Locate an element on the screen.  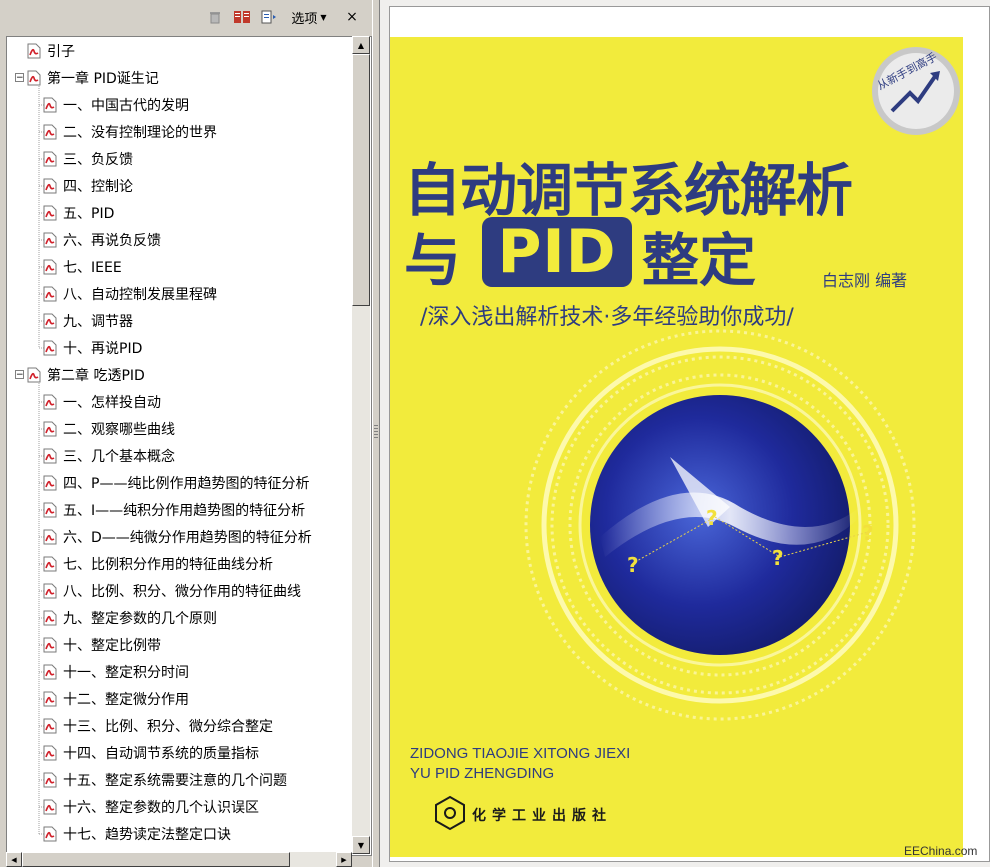
bookmark-label: 十一、整定积分时间 is located at coordinates (126, 673).